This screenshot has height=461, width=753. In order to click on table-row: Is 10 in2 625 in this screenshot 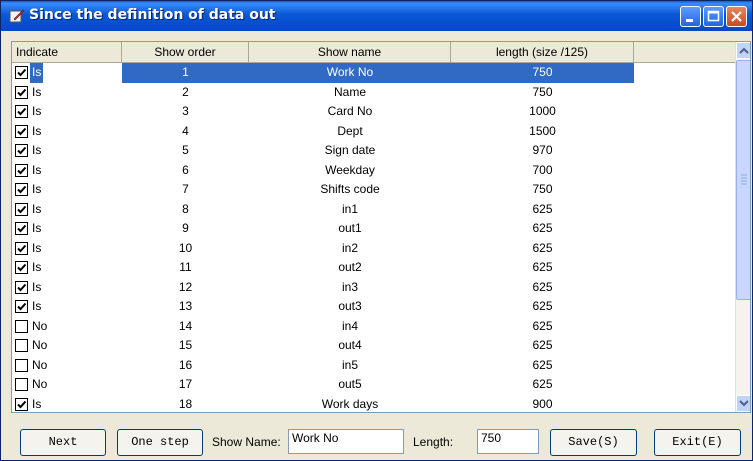, I will do `click(373, 249)`.